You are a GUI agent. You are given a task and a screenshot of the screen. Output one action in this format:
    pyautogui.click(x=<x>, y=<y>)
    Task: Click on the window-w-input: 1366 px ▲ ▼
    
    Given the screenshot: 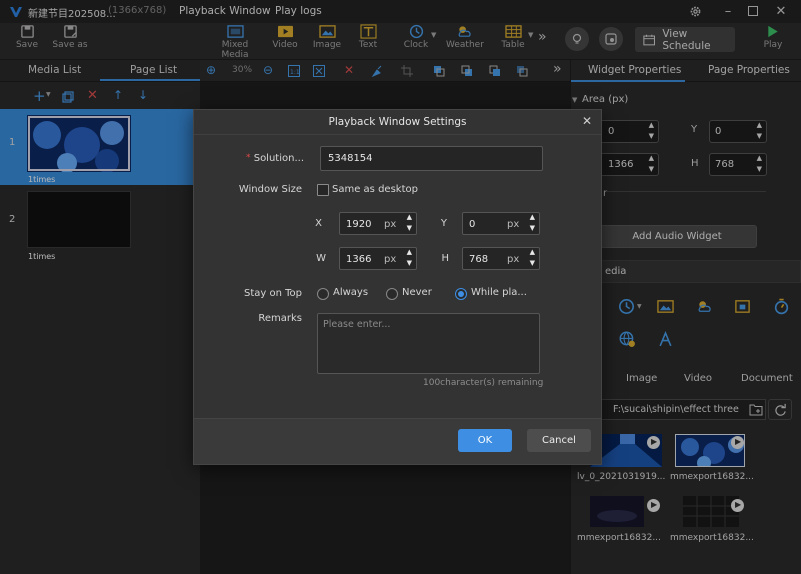 What is the action you would take?
    pyautogui.click(x=378, y=258)
    